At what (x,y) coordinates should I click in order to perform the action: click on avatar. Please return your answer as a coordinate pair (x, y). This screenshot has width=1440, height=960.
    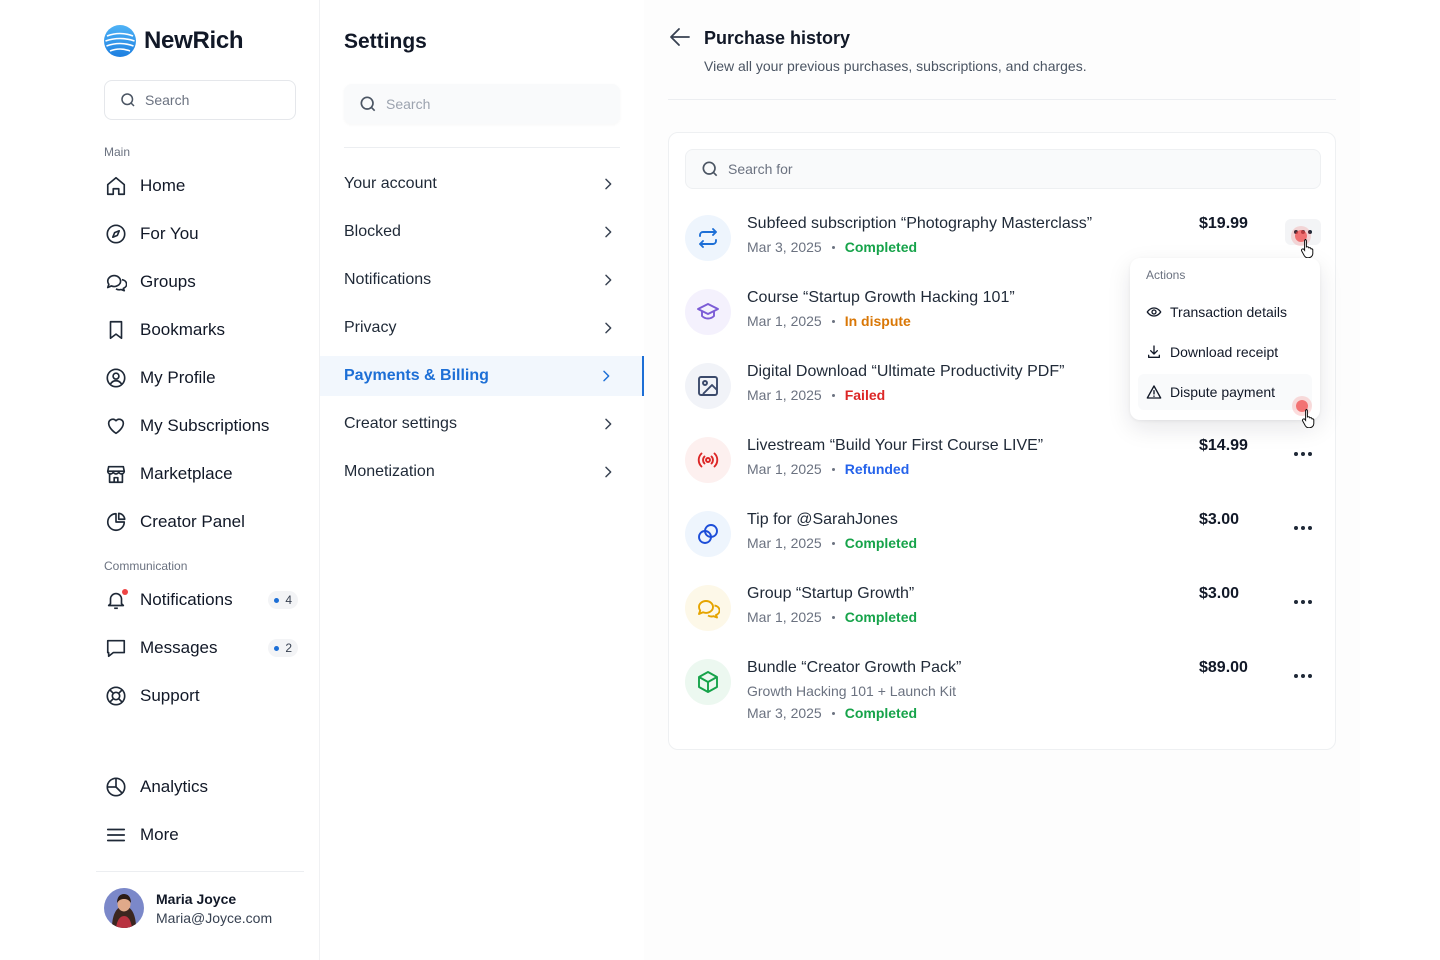
    Looking at the image, I should click on (124, 908).